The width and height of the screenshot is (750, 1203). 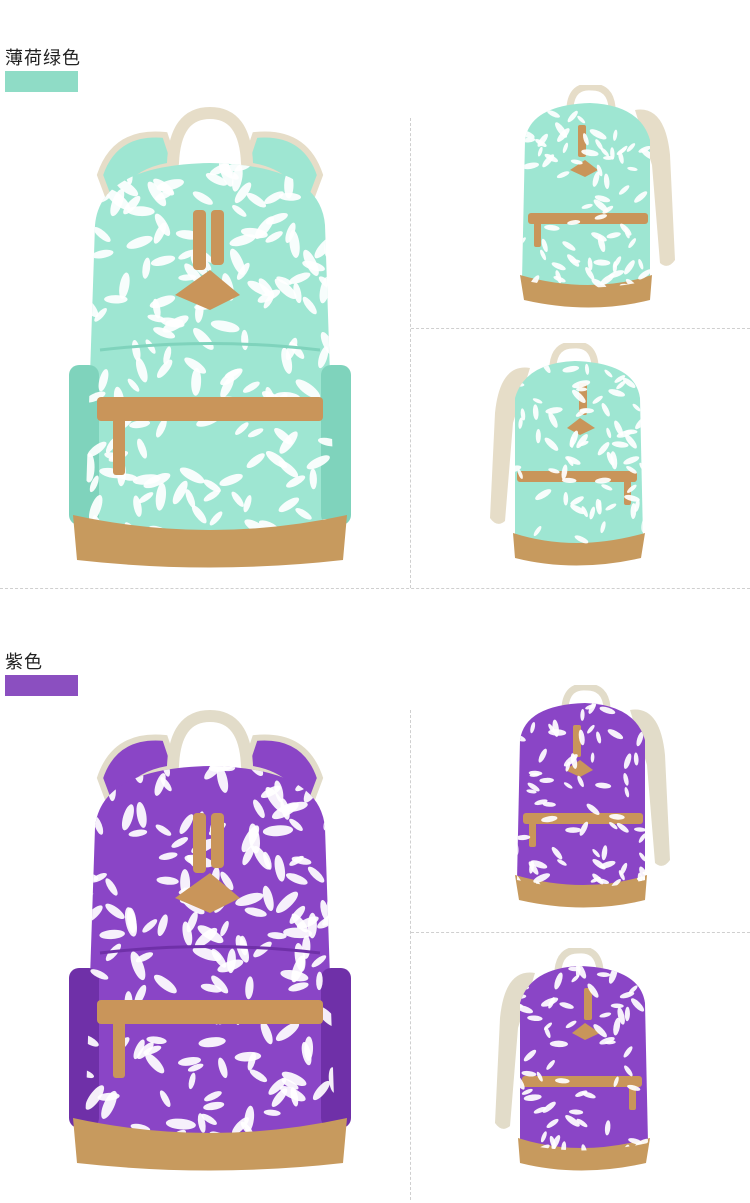 What do you see at coordinates (43, 58) in the screenshot?
I see `color-label: 薄荷绿色` at bounding box center [43, 58].